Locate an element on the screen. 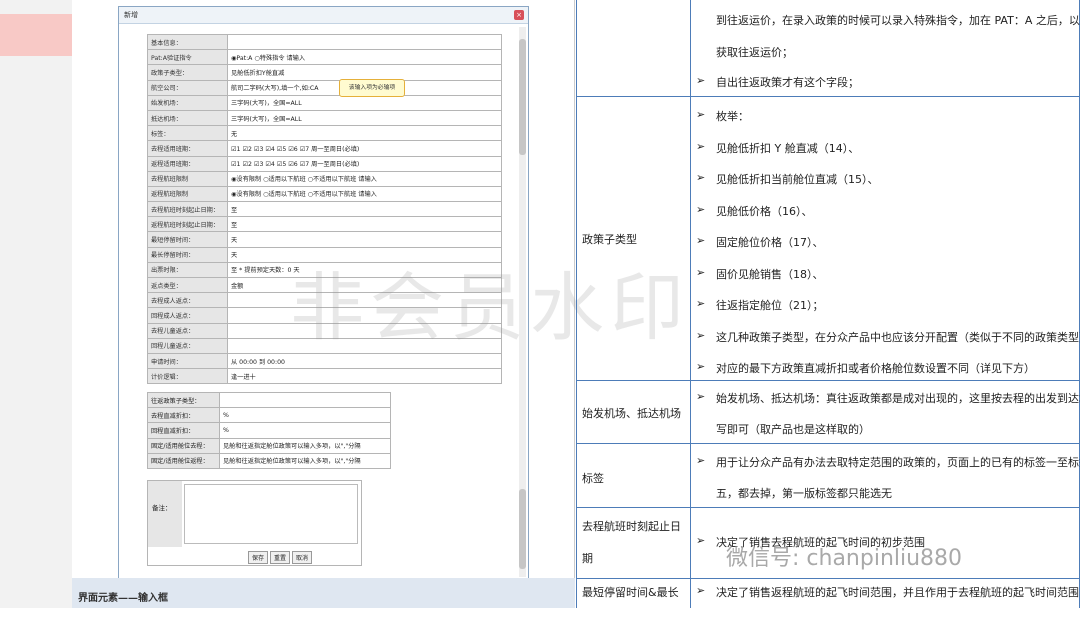 The image size is (1080, 620). notes-label: 备注： is located at coordinates (165, 514).